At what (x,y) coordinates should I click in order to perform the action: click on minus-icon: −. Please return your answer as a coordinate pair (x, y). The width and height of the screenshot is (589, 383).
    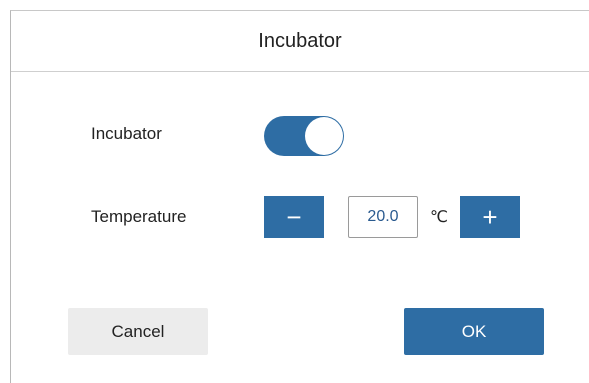
    Looking at the image, I should click on (294, 217).